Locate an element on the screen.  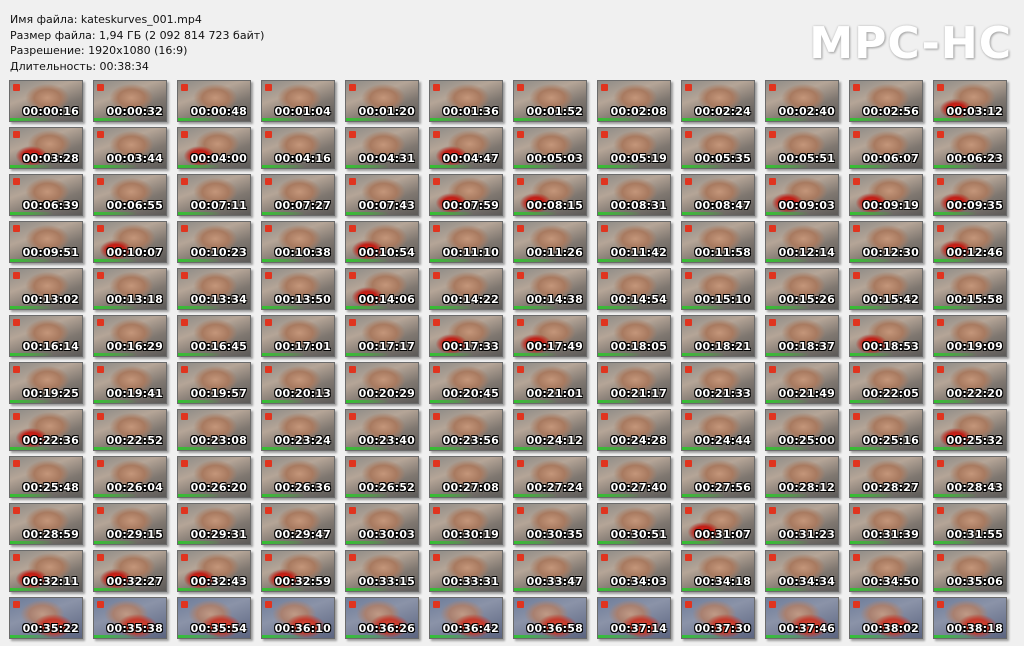
thumbnail: 00:36:10 is located at coordinates (298, 618).